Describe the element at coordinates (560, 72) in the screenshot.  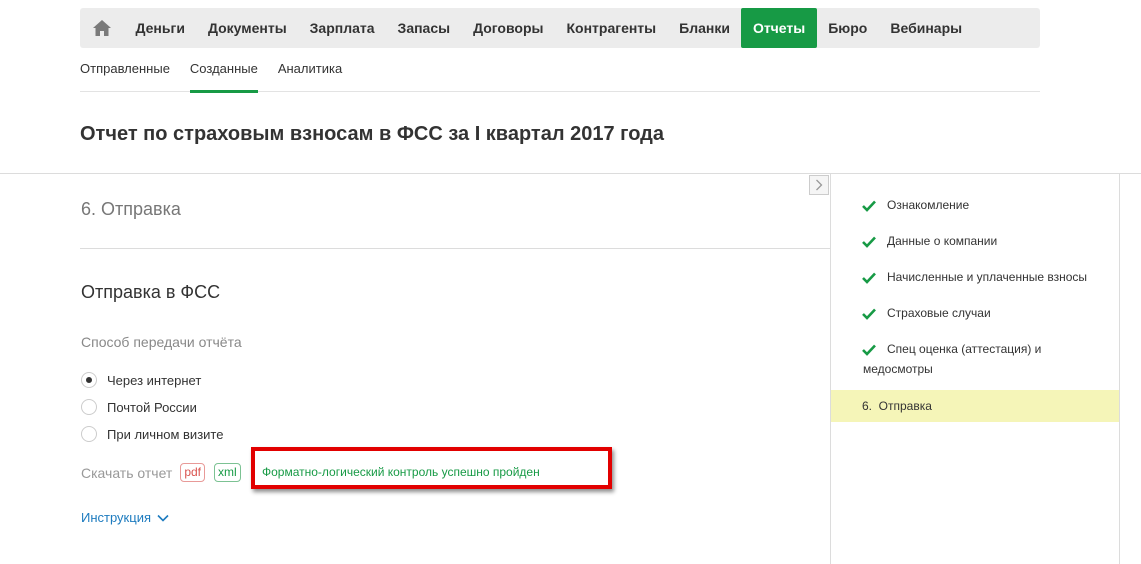
I see `reports-subnav: Отправленные Созданные Аналитика` at that location.